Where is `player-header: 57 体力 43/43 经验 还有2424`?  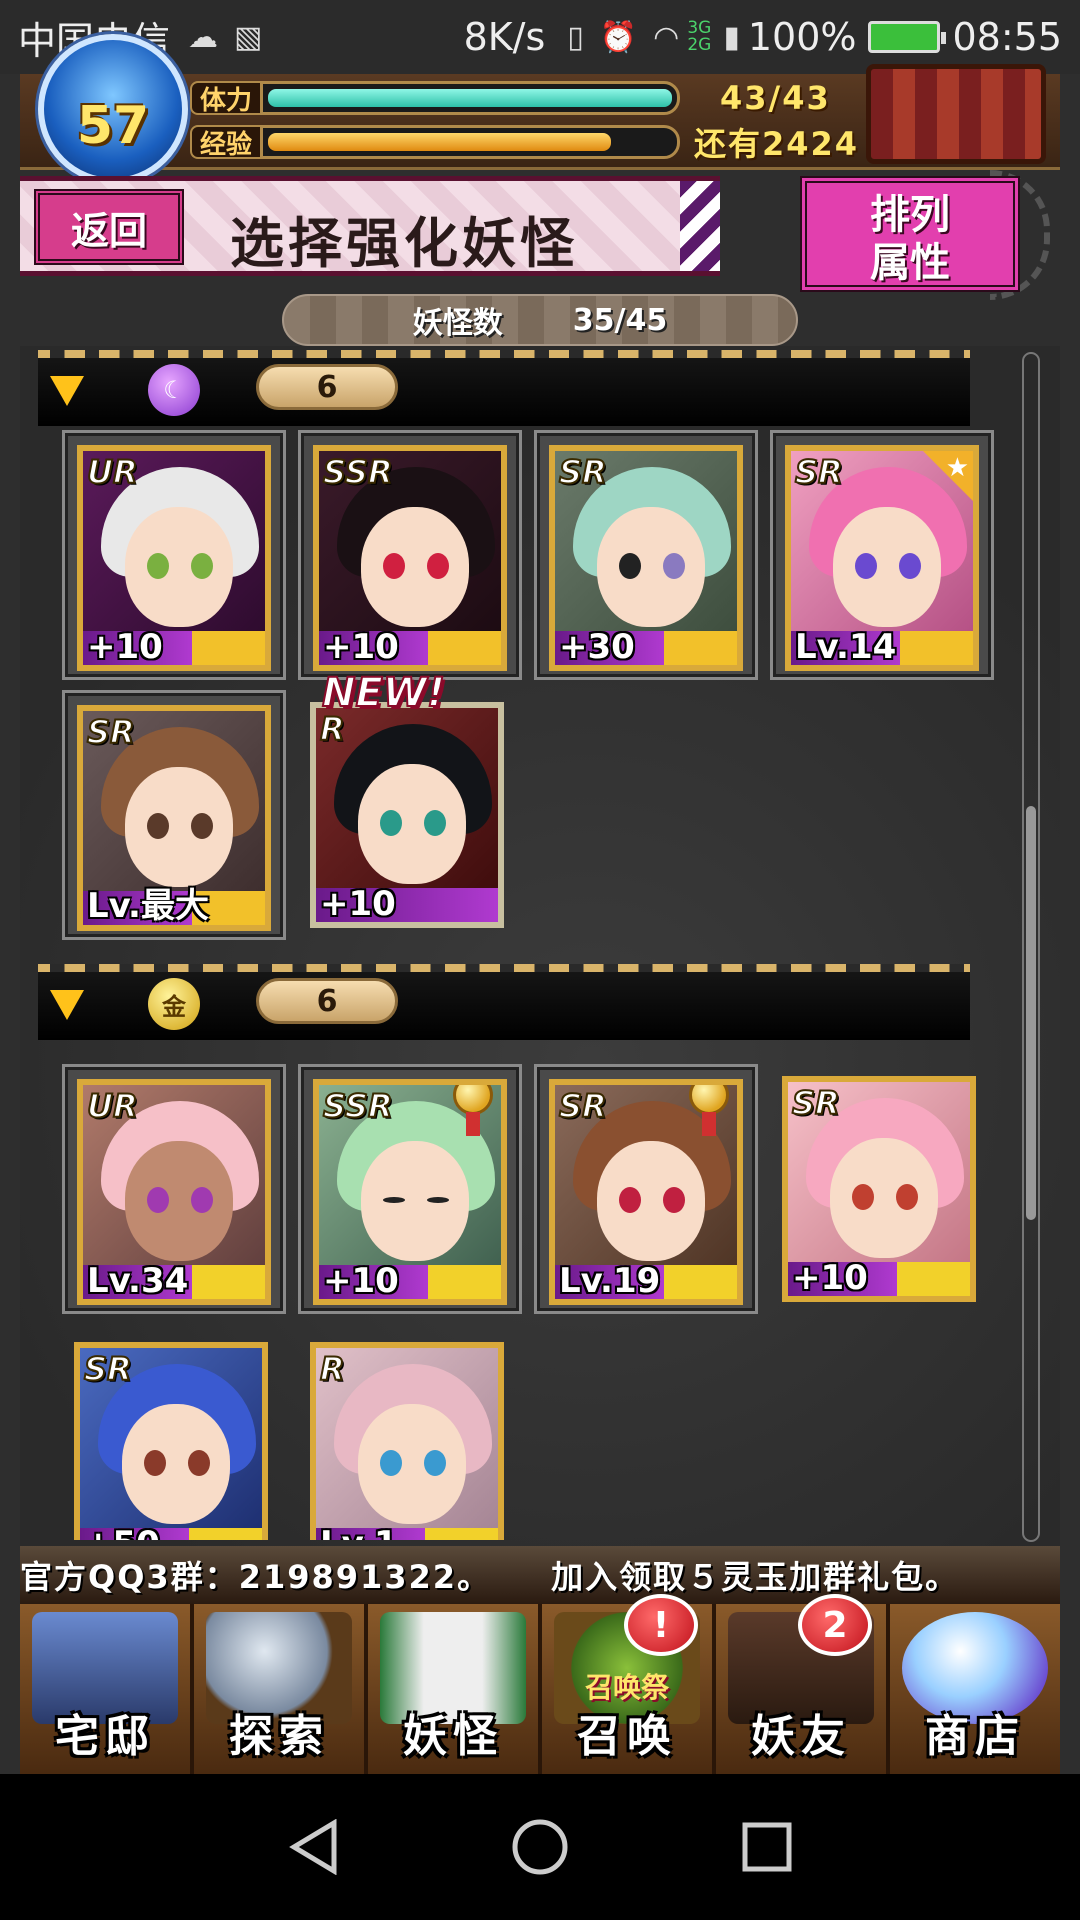
player-header: 57 体力 43/43 经验 还有2424 is located at coordinates (540, 109).